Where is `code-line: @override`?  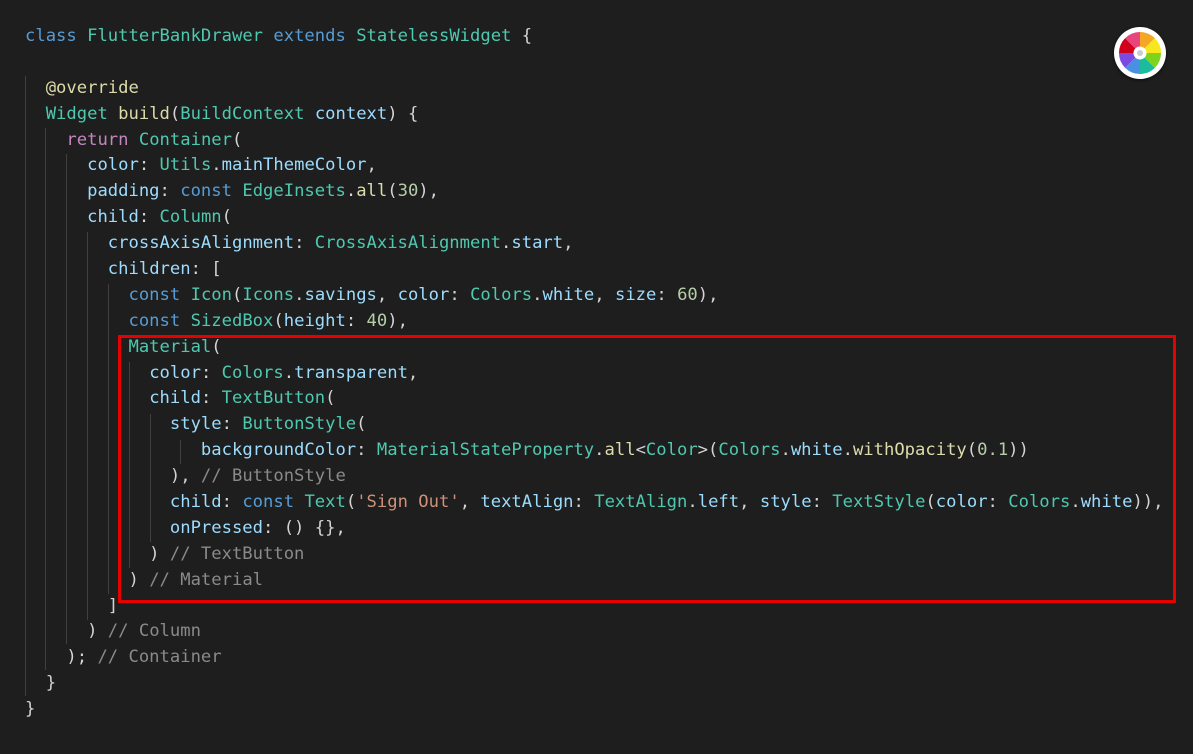
code-line: @override is located at coordinates (594, 89).